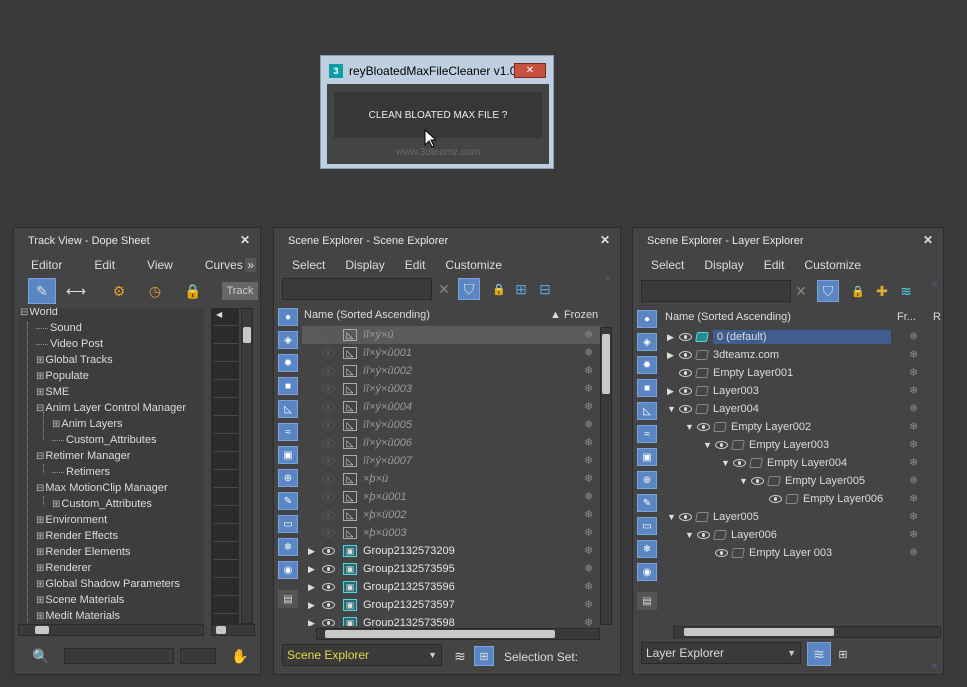 This screenshot has height=687, width=967. I want to click on layers-toggle-icon: ≋, so click(460, 656).